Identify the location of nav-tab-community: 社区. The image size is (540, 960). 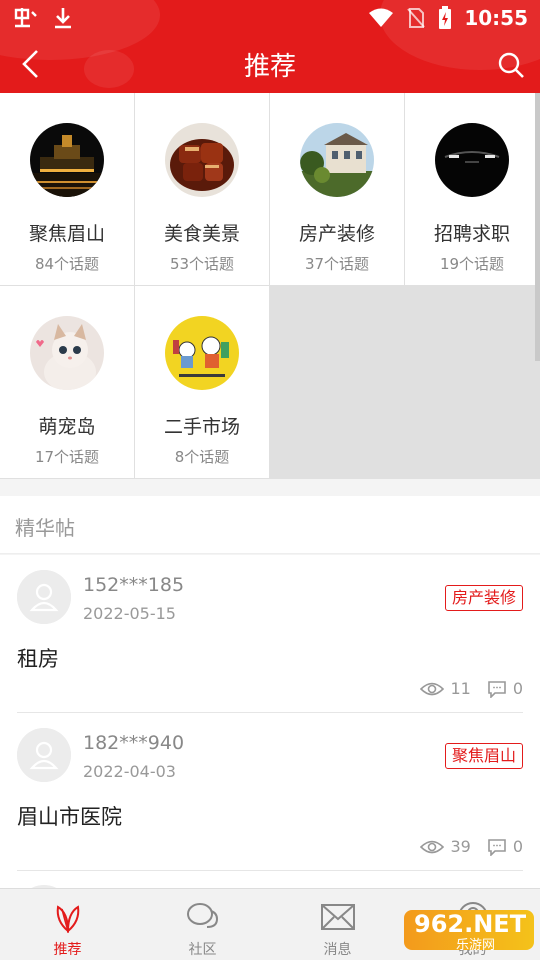
(202, 924).